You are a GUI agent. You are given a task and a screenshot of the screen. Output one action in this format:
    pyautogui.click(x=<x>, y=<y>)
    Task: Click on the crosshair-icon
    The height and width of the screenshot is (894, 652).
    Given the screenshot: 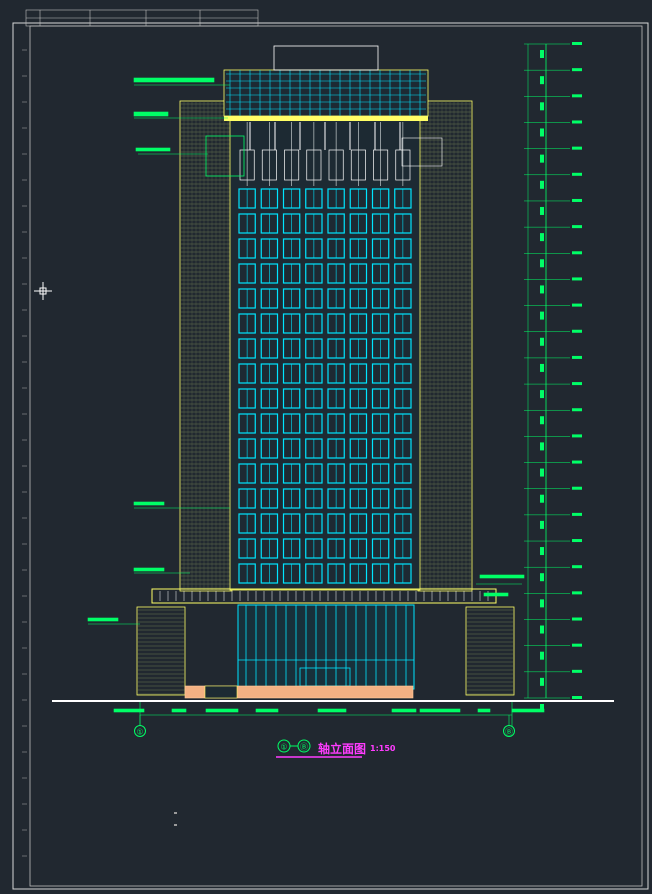 What is the action you would take?
    pyautogui.click(x=43, y=291)
    